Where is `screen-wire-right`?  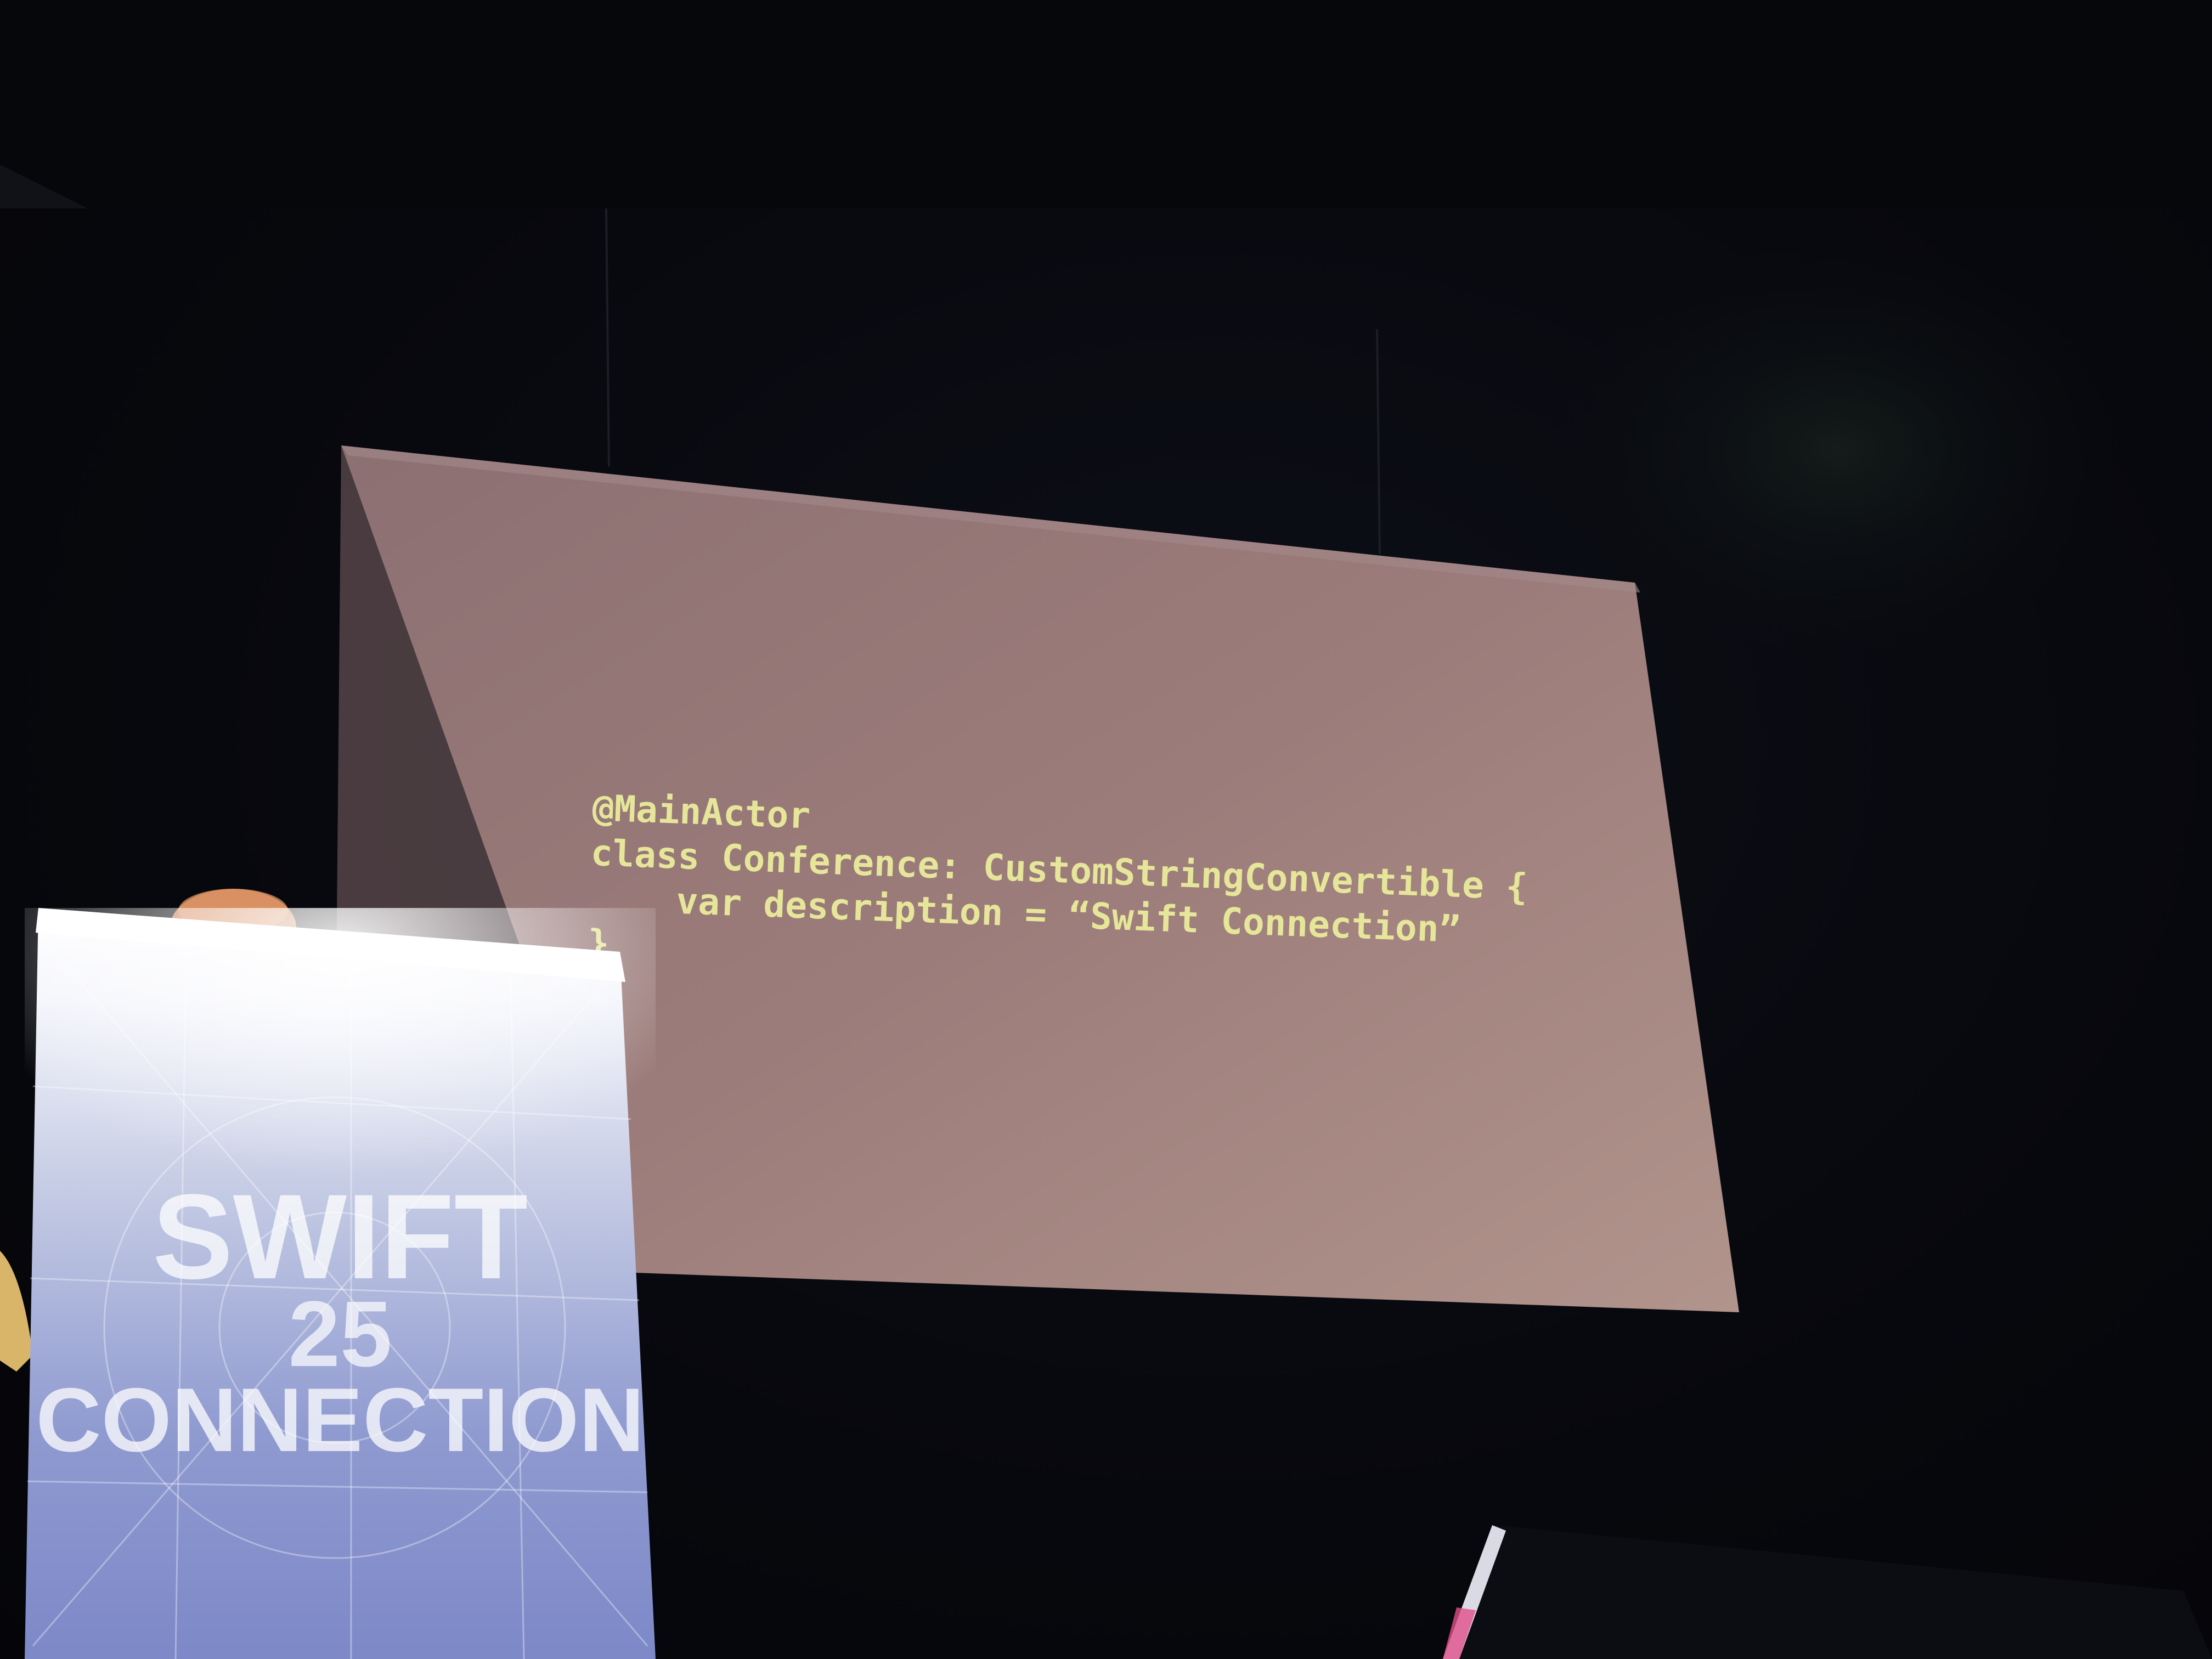 screen-wire-right is located at coordinates (1379, 442).